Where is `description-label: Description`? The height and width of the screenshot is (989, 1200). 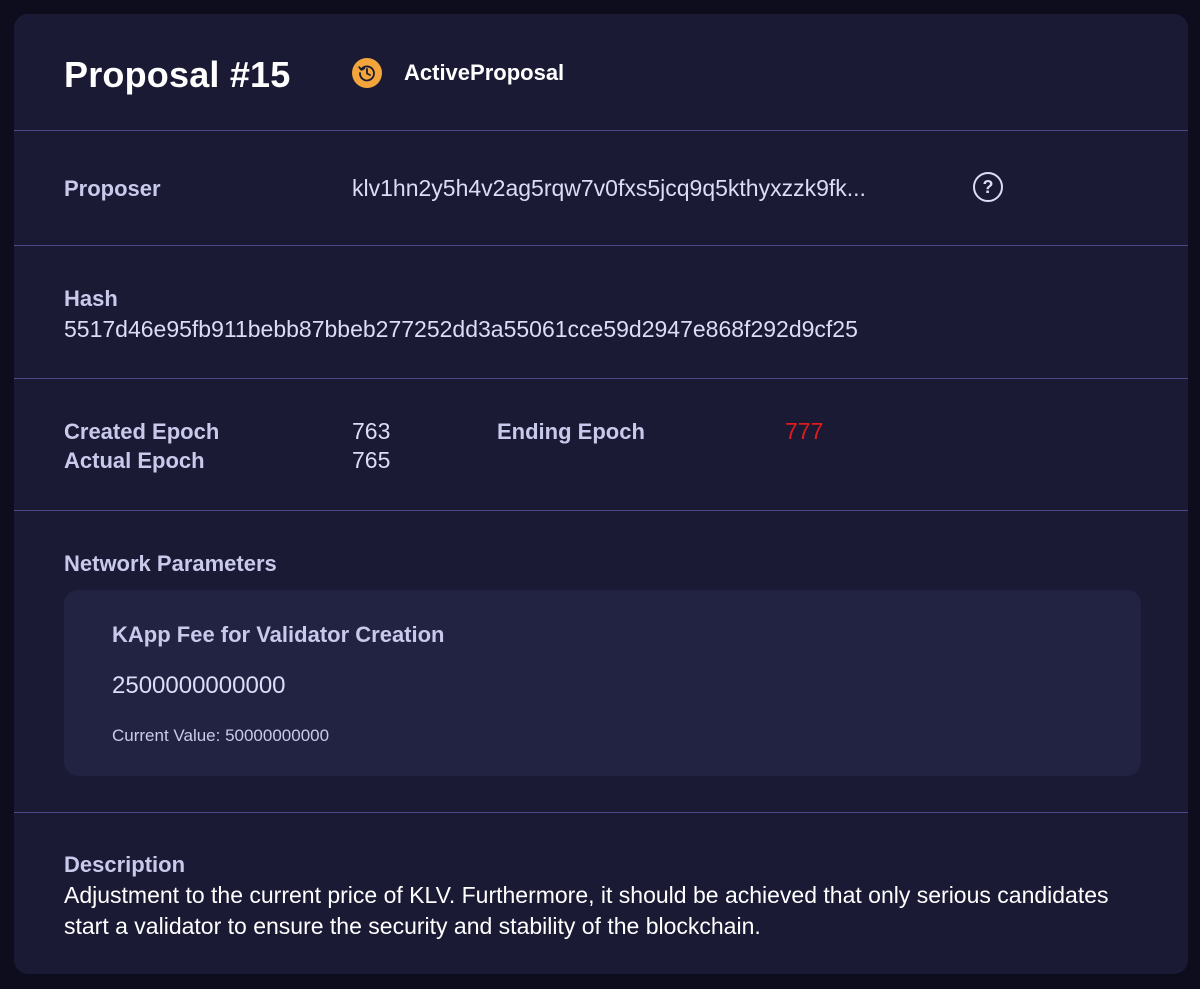 description-label: Description is located at coordinates (125, 864).